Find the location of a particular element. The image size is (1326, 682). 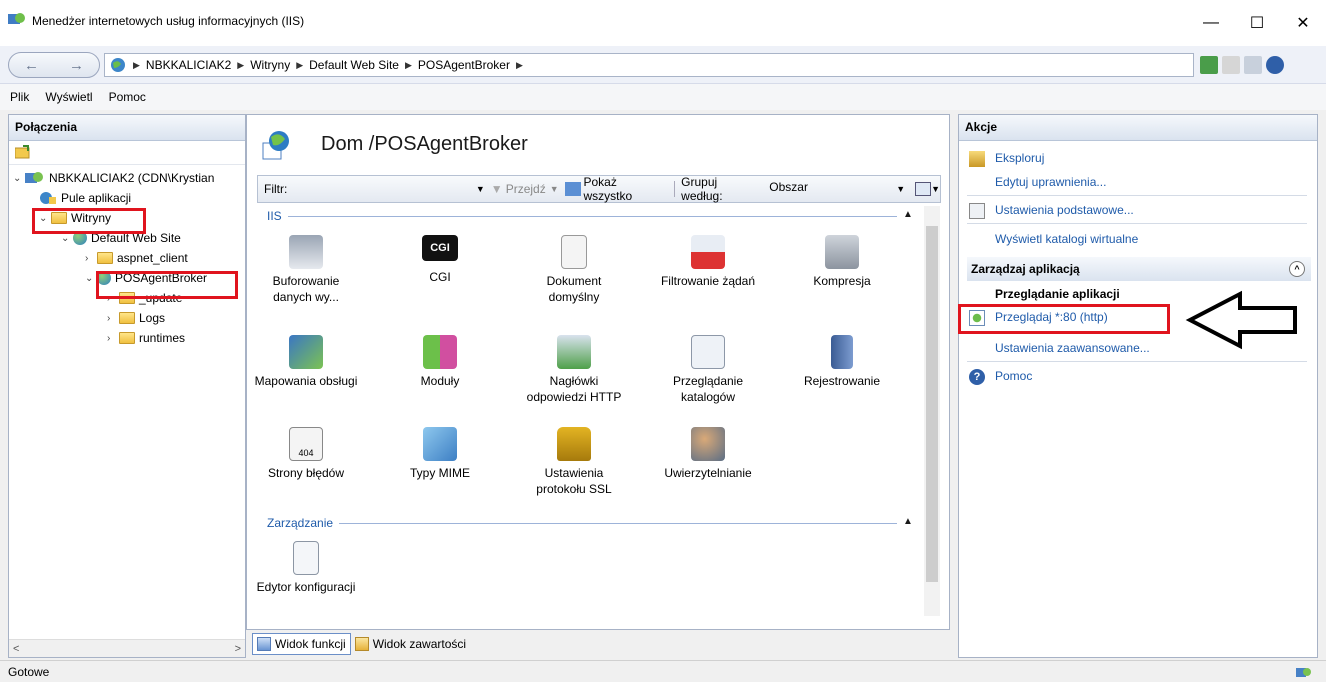

group-by-select: Obszar is located at coordinates (831, 189).